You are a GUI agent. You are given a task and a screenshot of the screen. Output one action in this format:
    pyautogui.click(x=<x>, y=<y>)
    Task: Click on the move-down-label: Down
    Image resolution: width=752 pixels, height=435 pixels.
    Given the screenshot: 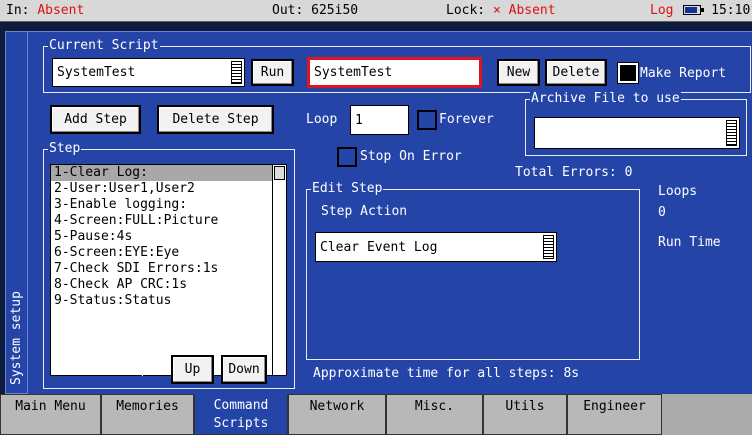 What is the action you would take?
    pyautogui.click(x=244, y=369)
    